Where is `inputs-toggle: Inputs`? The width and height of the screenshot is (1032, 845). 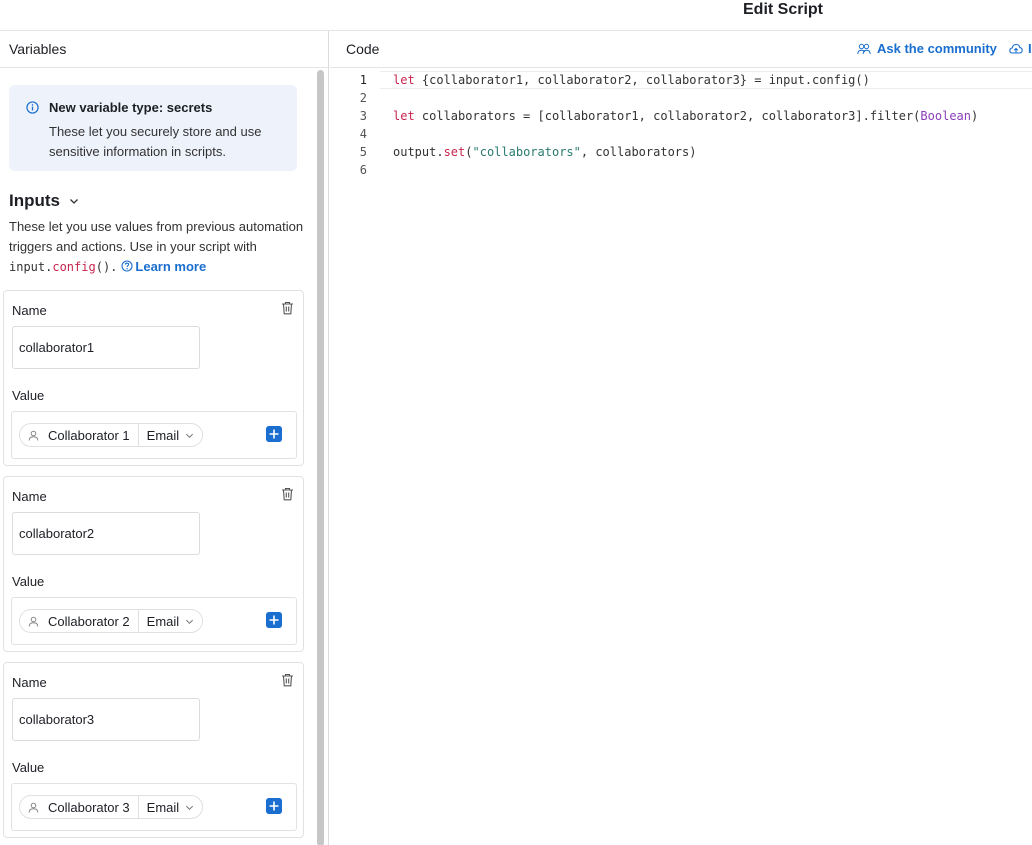 inputs-toggle: Inputs is located at coordinates (44, 201).